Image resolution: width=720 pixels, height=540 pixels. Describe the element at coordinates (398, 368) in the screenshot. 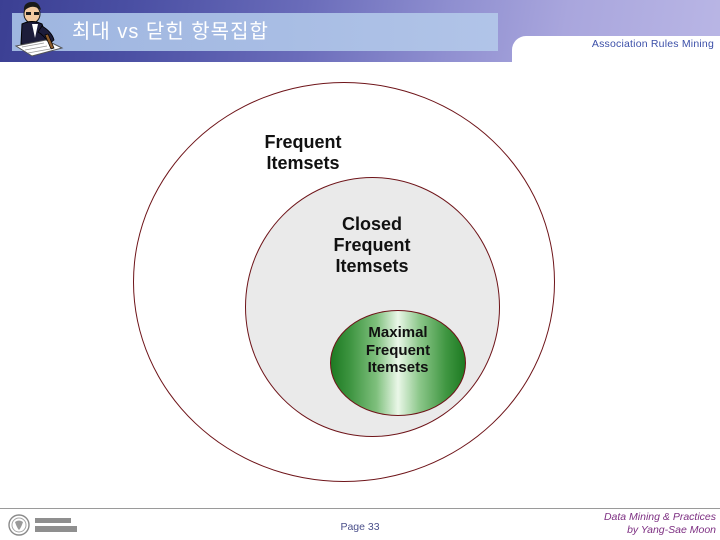

I see `maximal-label-line3: Itemsets` at that location.